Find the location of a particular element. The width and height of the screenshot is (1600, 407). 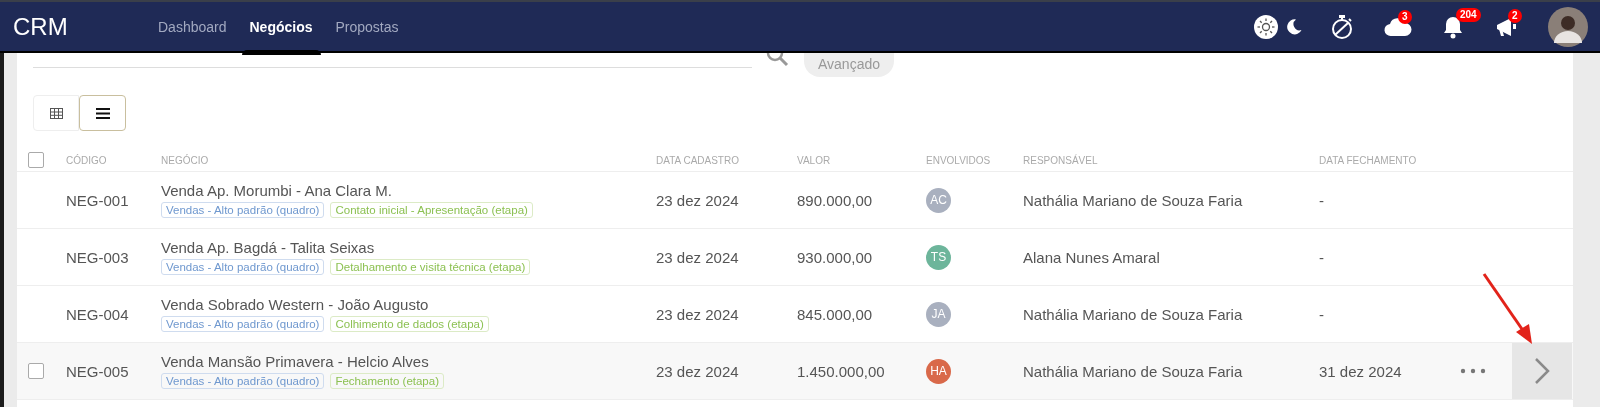

deal-title: Venda Sobrado Western - João Augusto is located at coordinates (295, 304).